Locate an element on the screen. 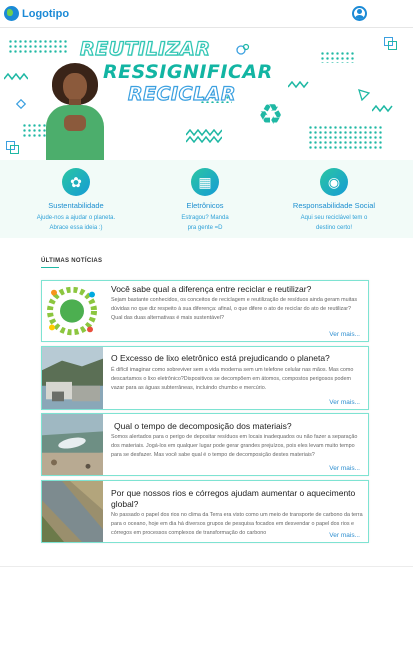  news-thumbnail-beach-waste is located at coordinates (72, 444).